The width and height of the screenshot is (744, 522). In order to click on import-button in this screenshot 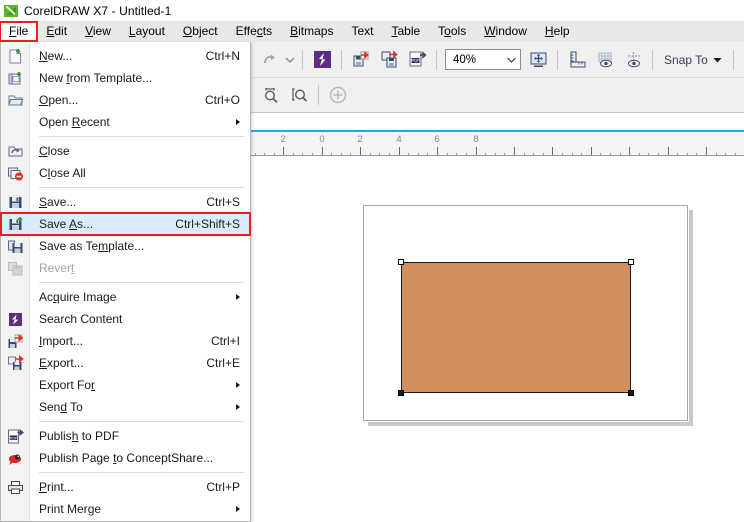, I will do `click(361, 60)`.